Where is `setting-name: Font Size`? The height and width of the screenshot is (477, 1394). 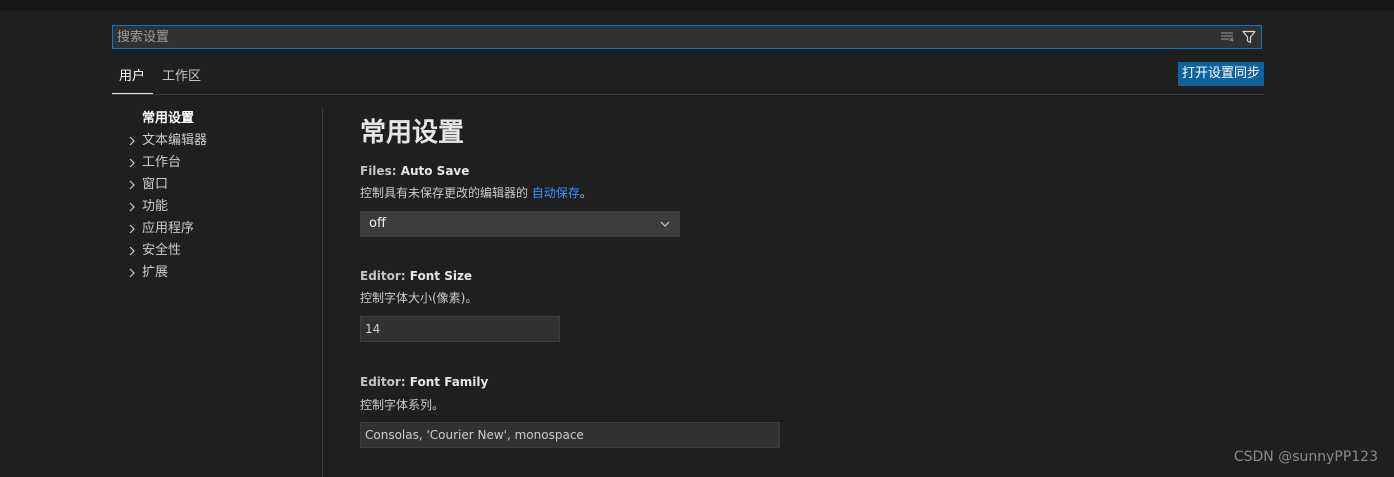
setting-name: Font Size is located at coordinates (441, 276).